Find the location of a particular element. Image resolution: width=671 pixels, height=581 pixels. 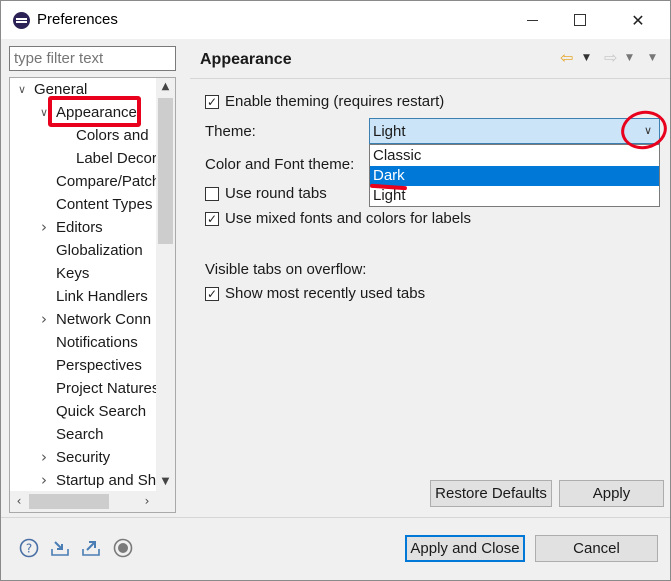

tree-item-label: Globalization is located at coordinates (99, 250).